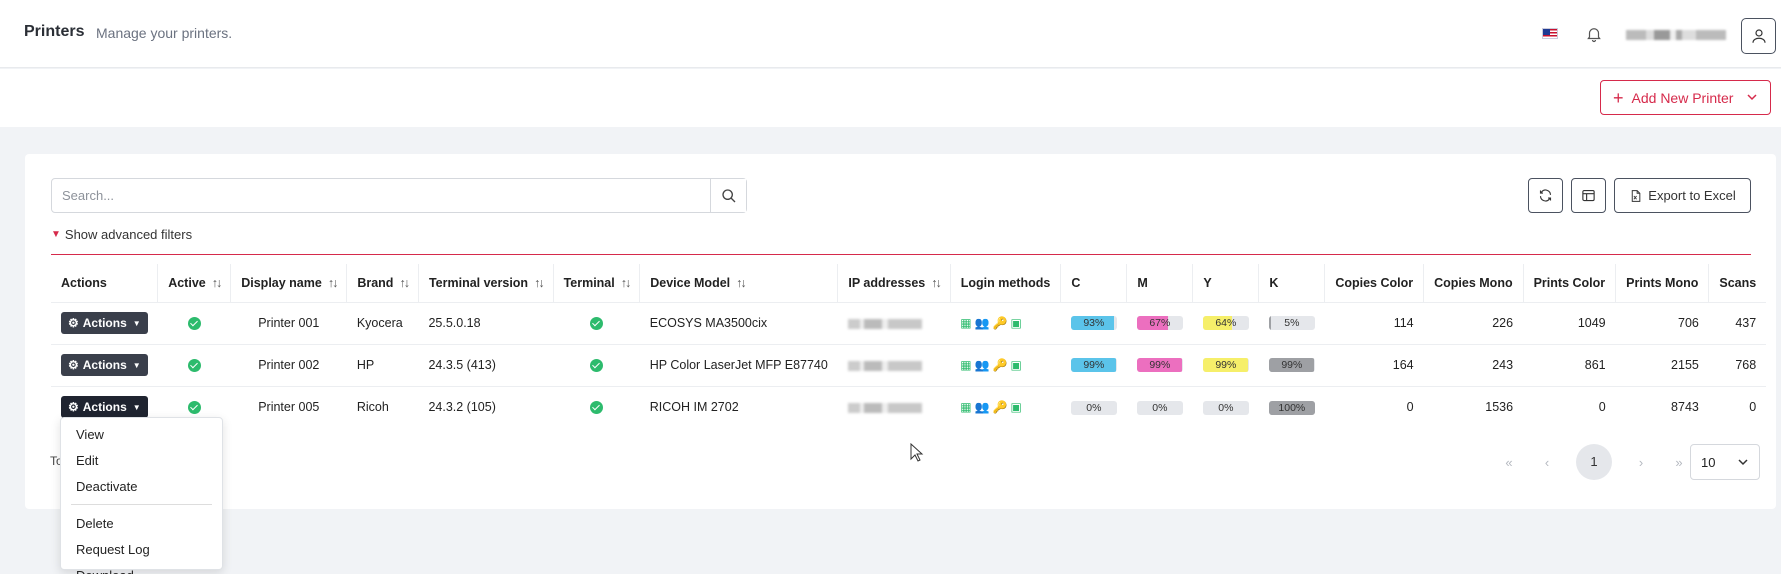 This screenshot has height=574, width=1781. I want to click on col-login-methods: Login methods, so click(1006, 283).